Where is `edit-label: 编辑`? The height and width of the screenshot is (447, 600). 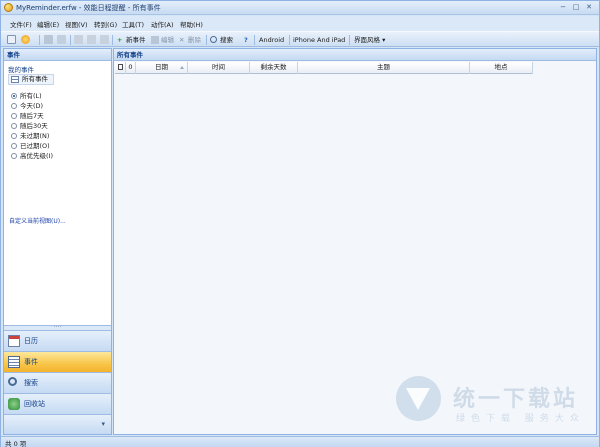 edit-label: 编辑 is located at coordinates (167, 40).